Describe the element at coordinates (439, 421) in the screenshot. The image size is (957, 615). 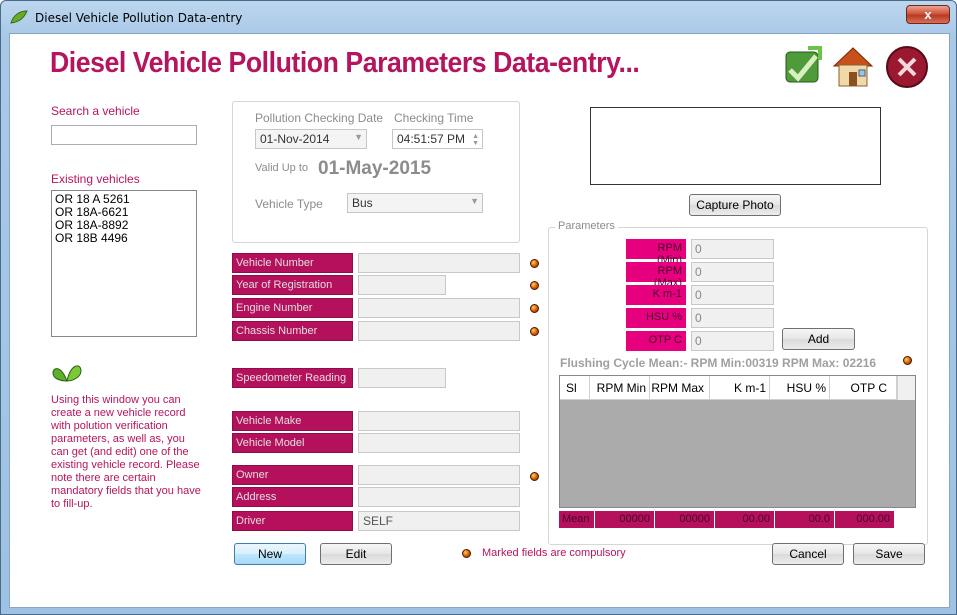
I see `vehicle-make-field` at that location.